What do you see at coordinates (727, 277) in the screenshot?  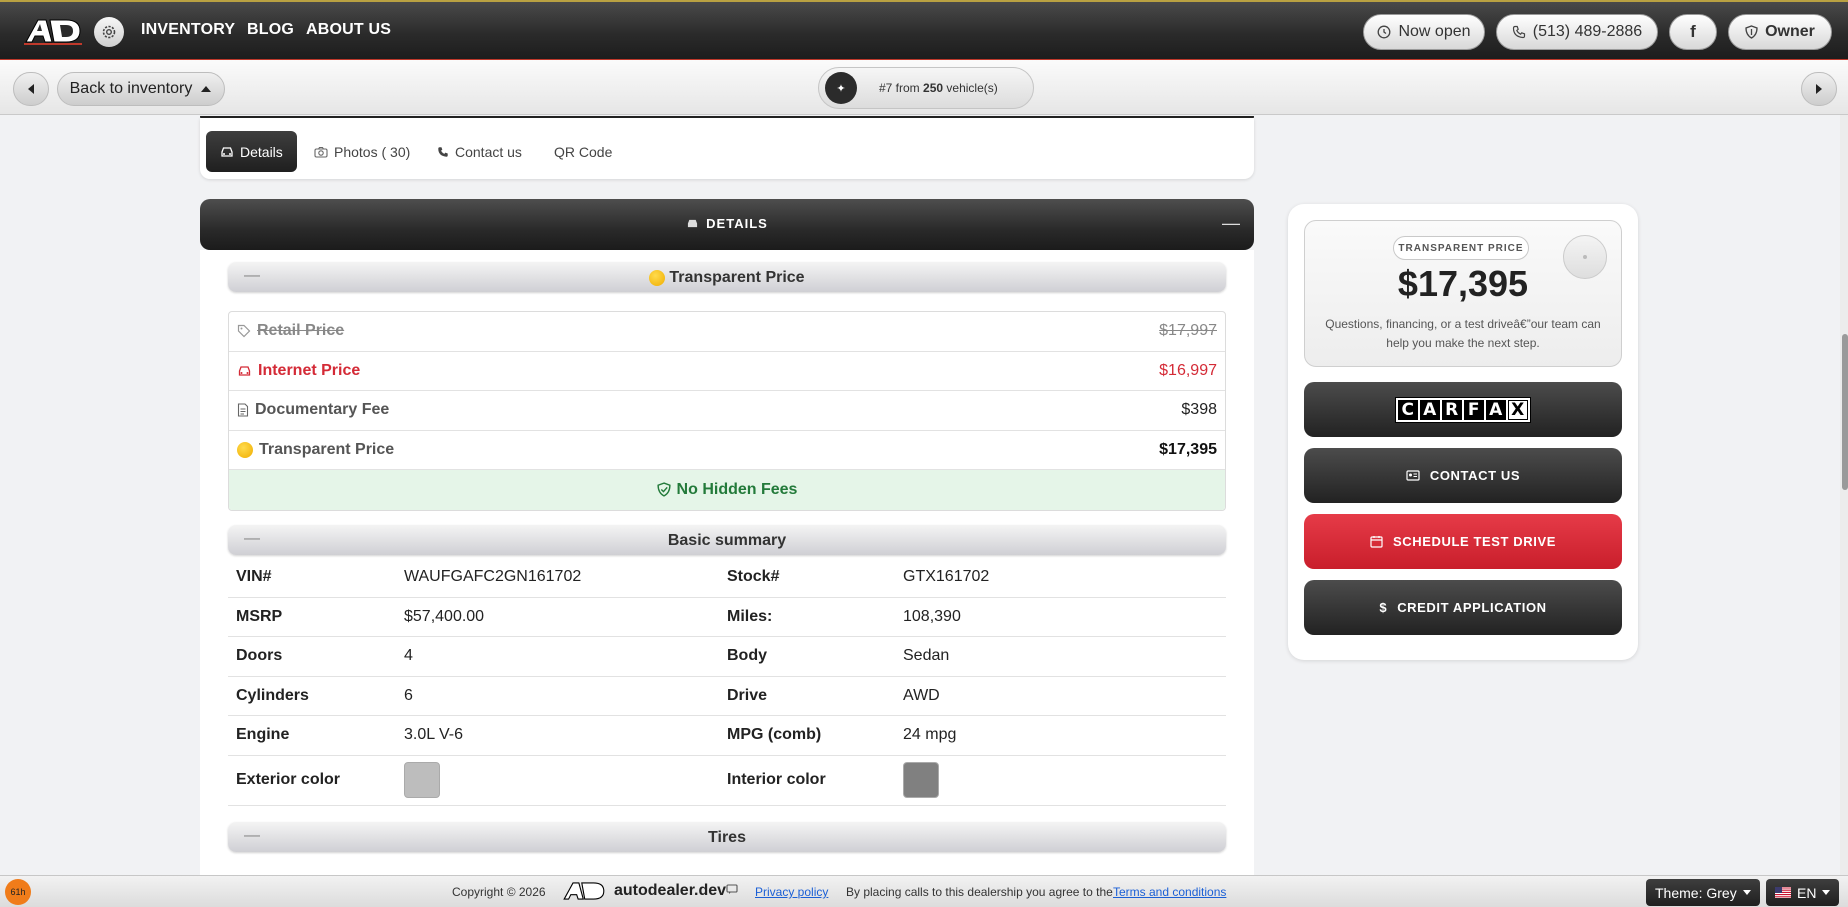 I see `transparent-price-section-header: — Transparent Price` at bounding box center [727, 277].